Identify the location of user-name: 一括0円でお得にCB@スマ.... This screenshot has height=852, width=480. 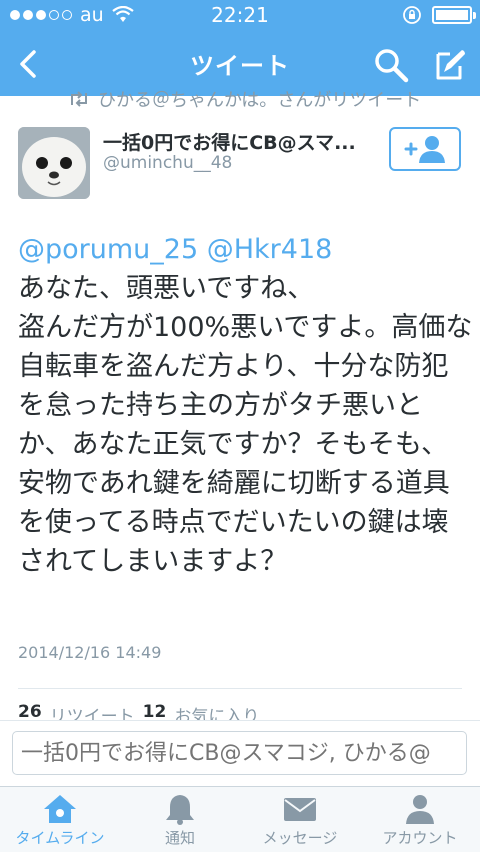
(229, 141).